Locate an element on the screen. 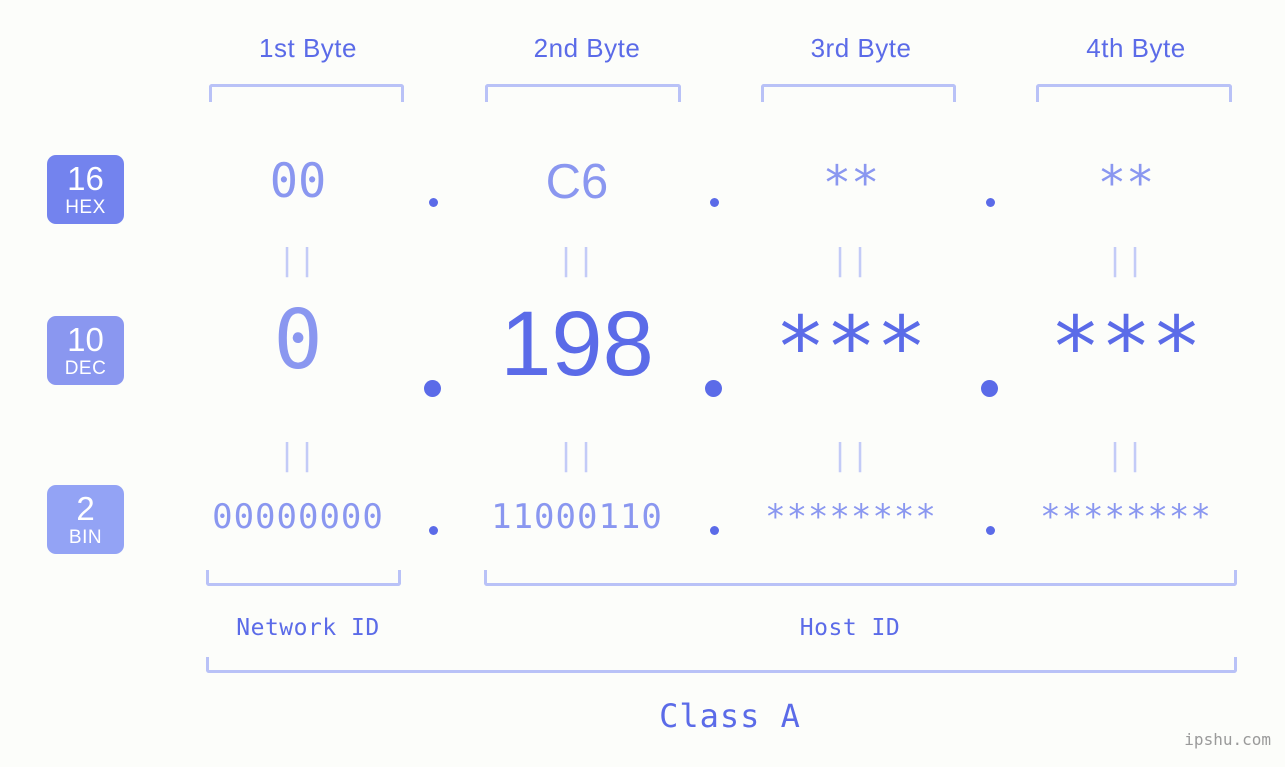 The height and width of the screenshot is (767, 1285). radix-badge-dec-system: DEC is located at coordinates (85, 368).